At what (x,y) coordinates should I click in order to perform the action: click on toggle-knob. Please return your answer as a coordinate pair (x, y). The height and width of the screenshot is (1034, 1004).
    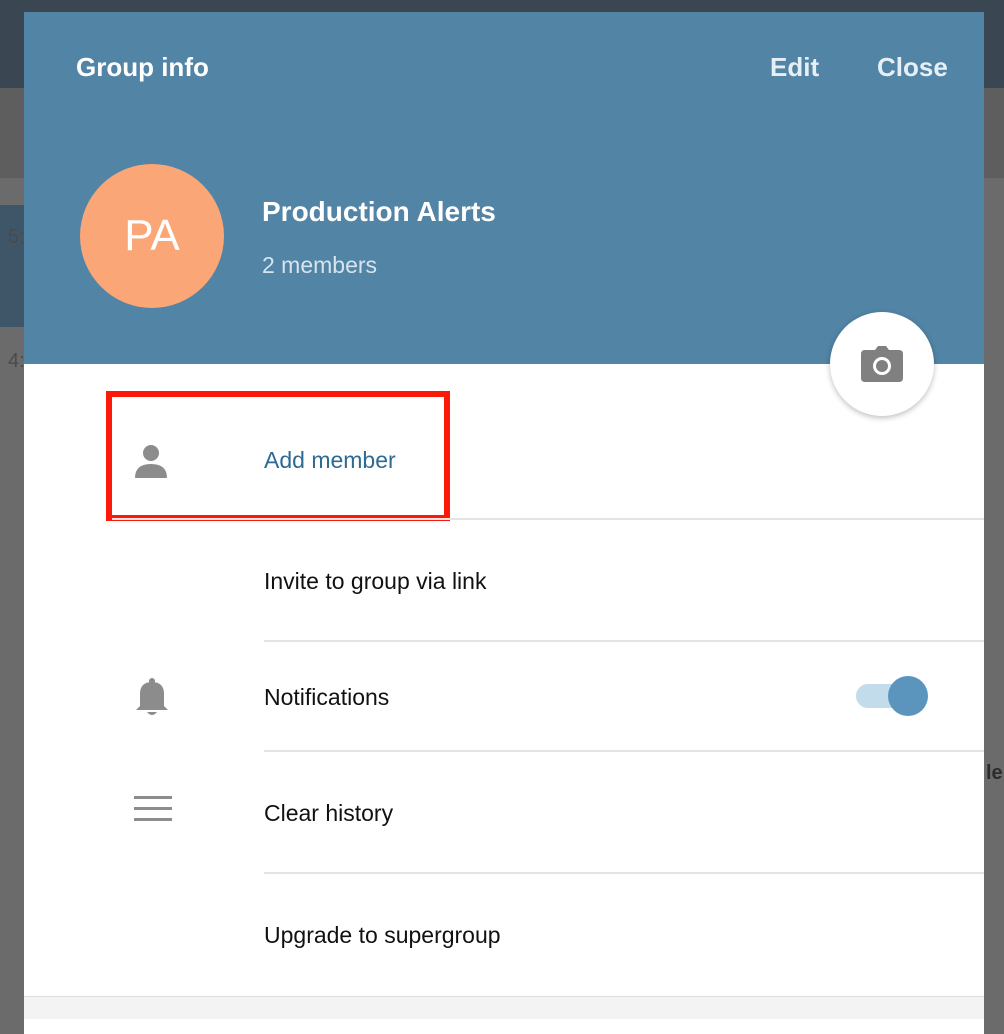
    Looking at the image, I should click on (908, 696).